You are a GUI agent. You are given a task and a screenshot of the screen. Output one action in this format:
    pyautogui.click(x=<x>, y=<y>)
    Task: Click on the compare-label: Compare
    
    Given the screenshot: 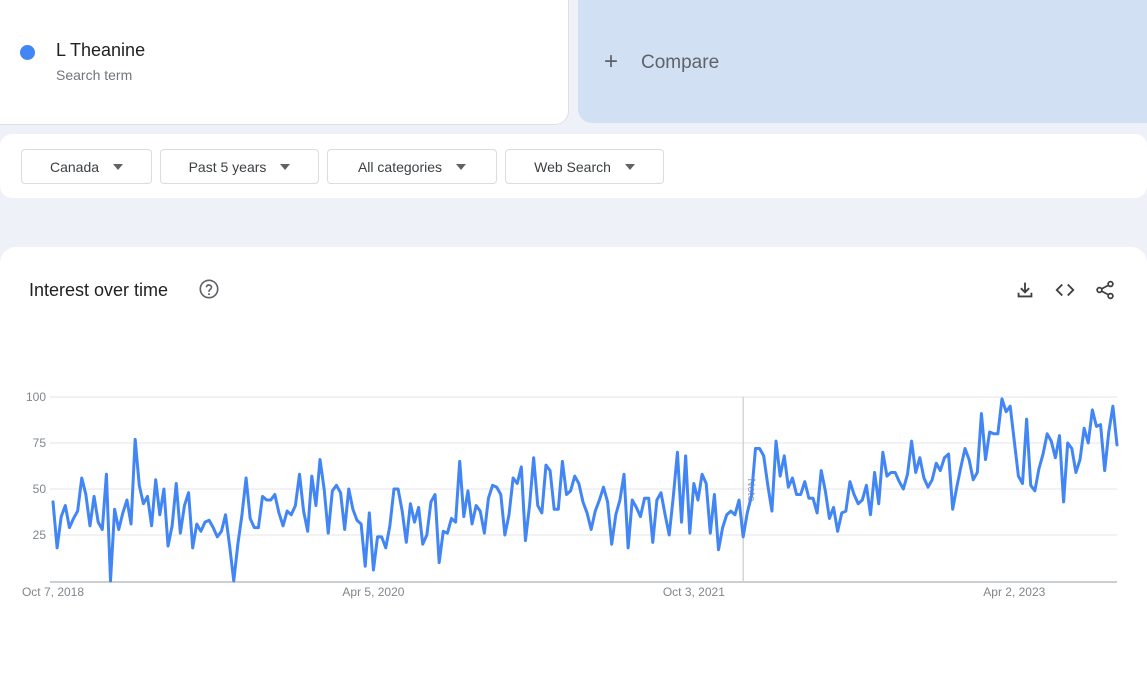 What is the action you would take?
    pyautogui.click(x=680, y=63)
    